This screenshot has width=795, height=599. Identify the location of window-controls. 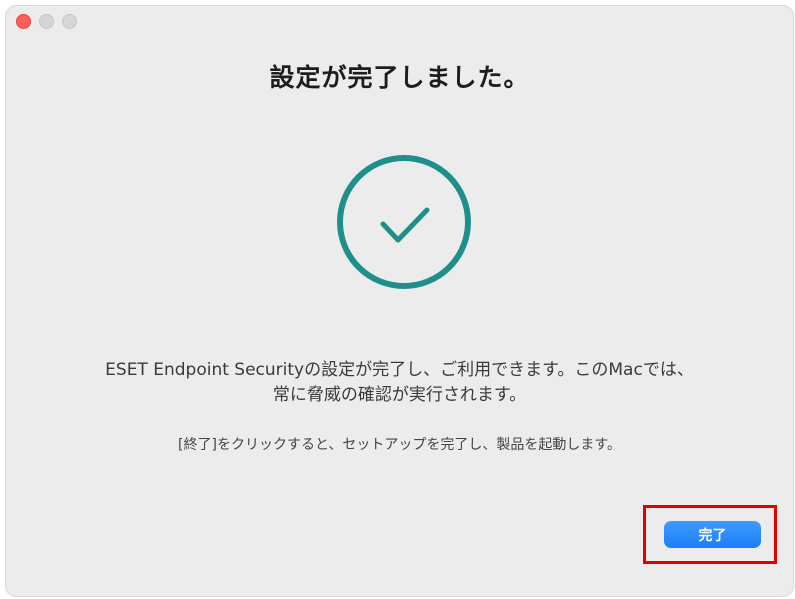
(46, 21).